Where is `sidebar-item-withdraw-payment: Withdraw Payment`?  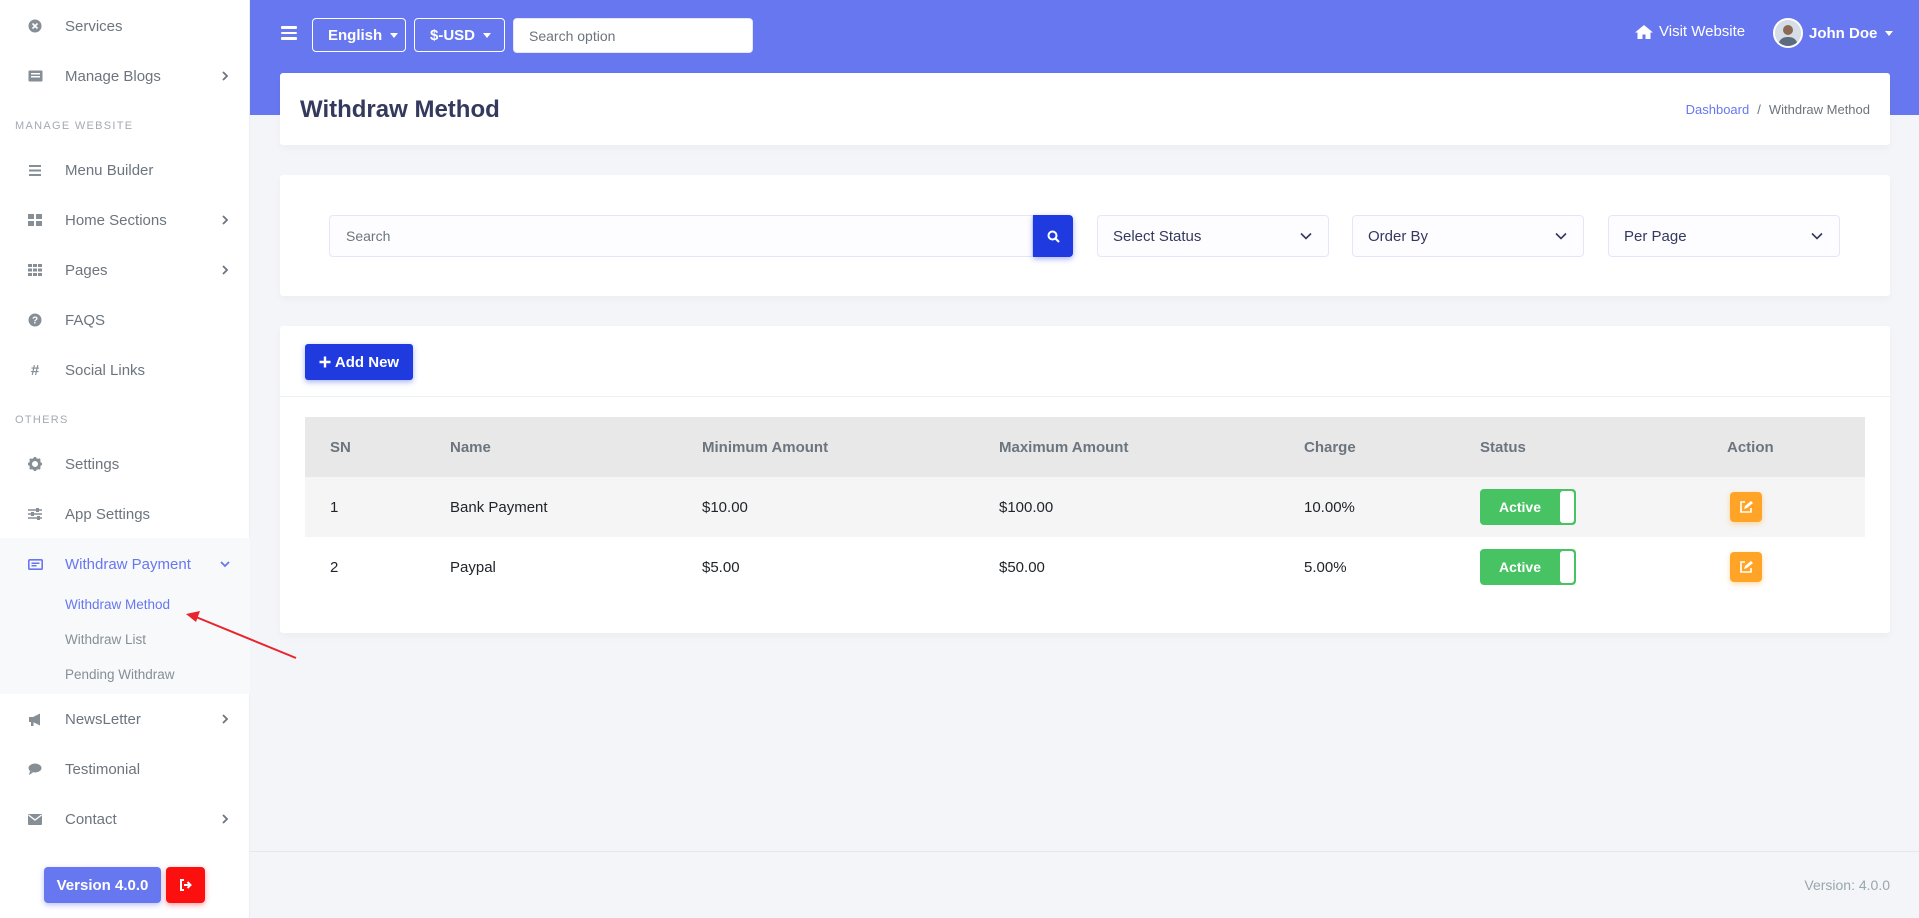
sidebar-item-withdraw-payment: Withdraw Payment is located at coordinates (125, 564).